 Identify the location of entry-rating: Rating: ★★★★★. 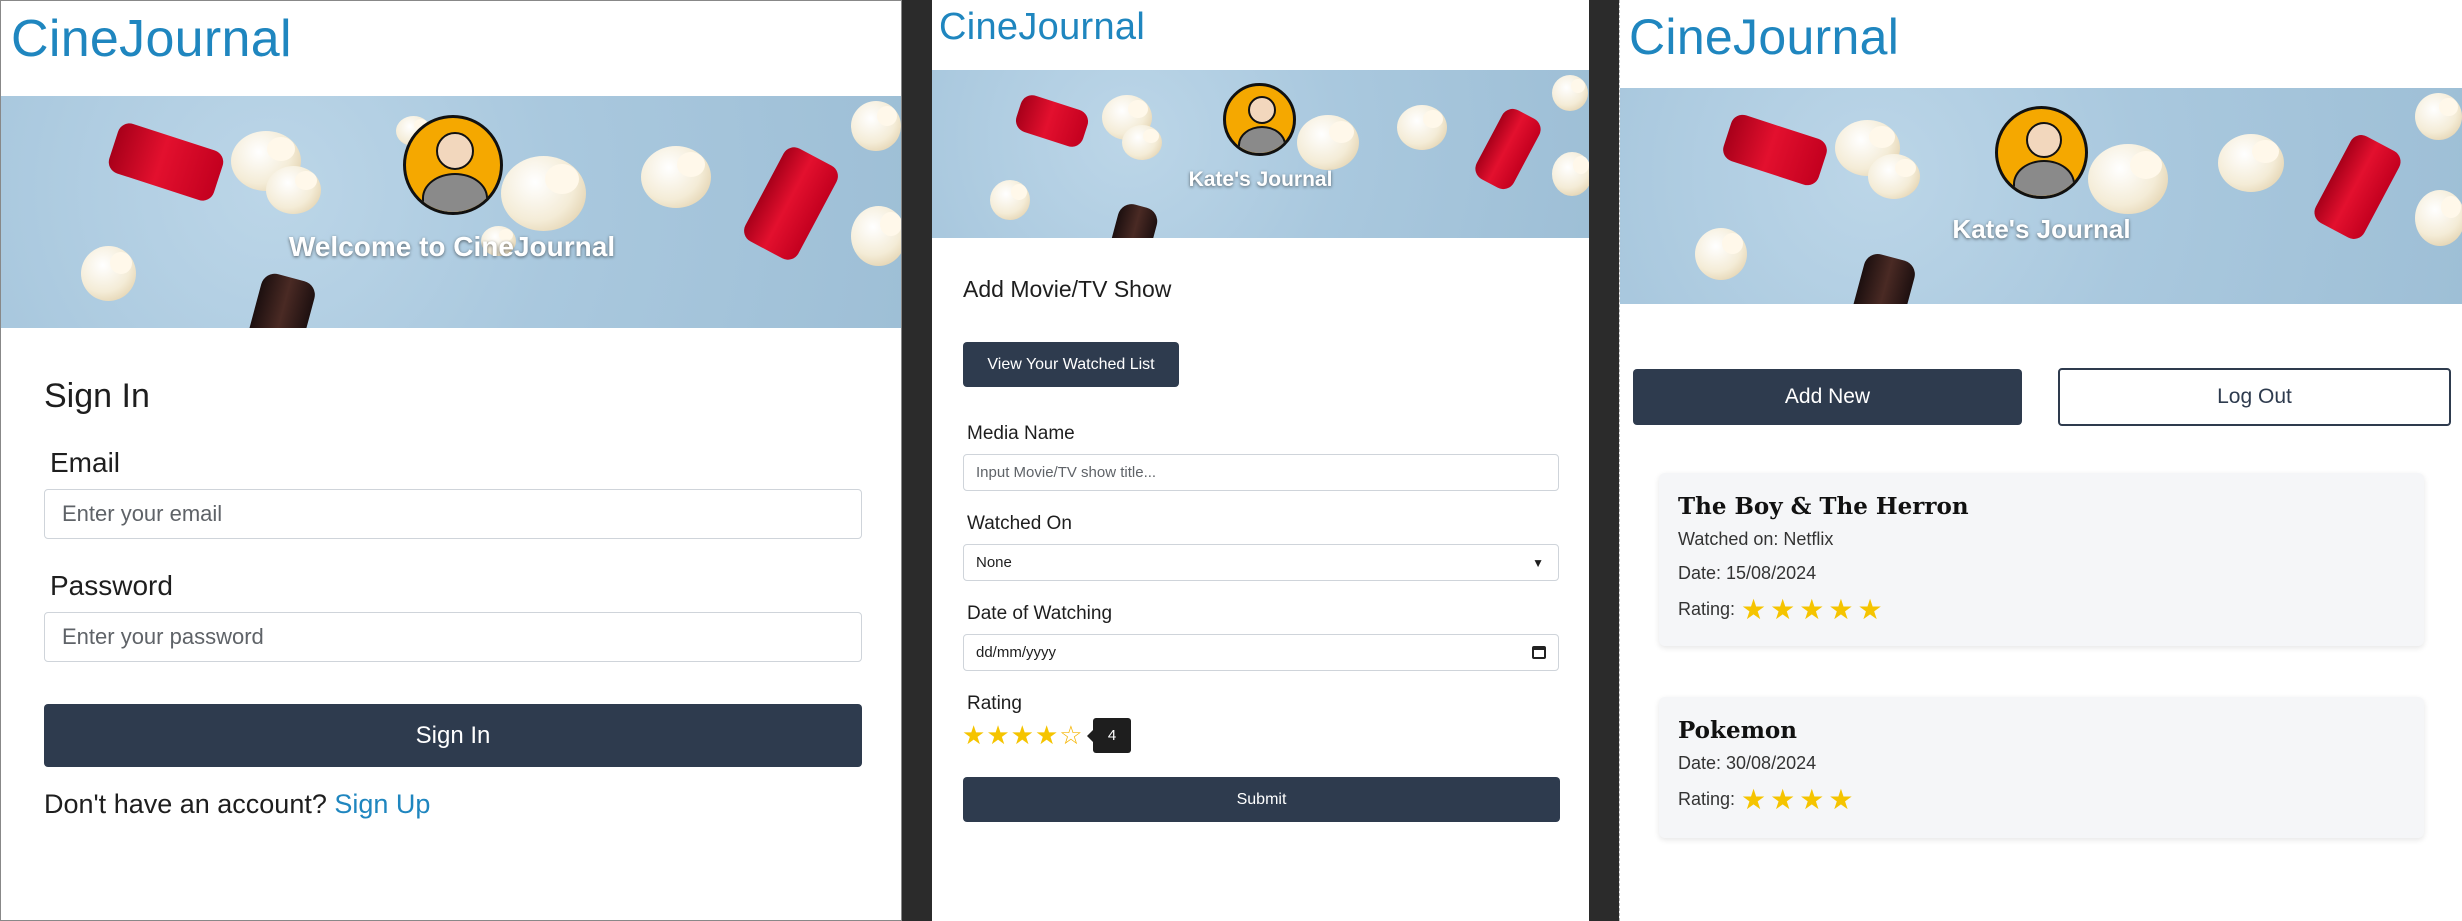
(1782, 609).